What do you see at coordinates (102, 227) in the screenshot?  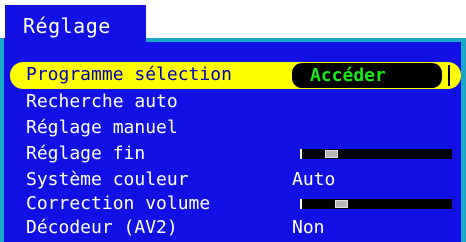 I see `menu-item-label: Décodeur (AV2)` at bounding box center [102, 227].